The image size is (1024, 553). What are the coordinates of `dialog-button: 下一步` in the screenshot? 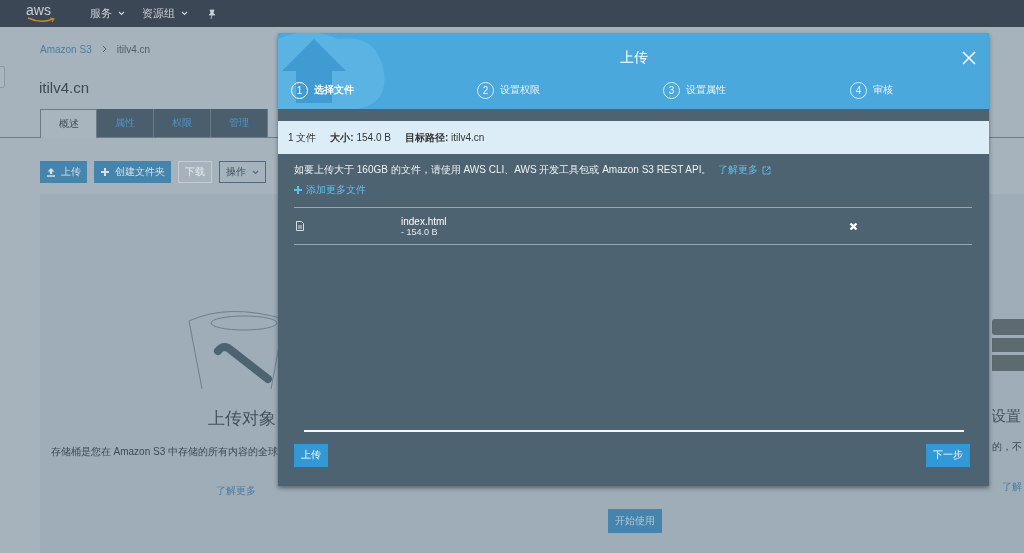 It's located at (948, 455).